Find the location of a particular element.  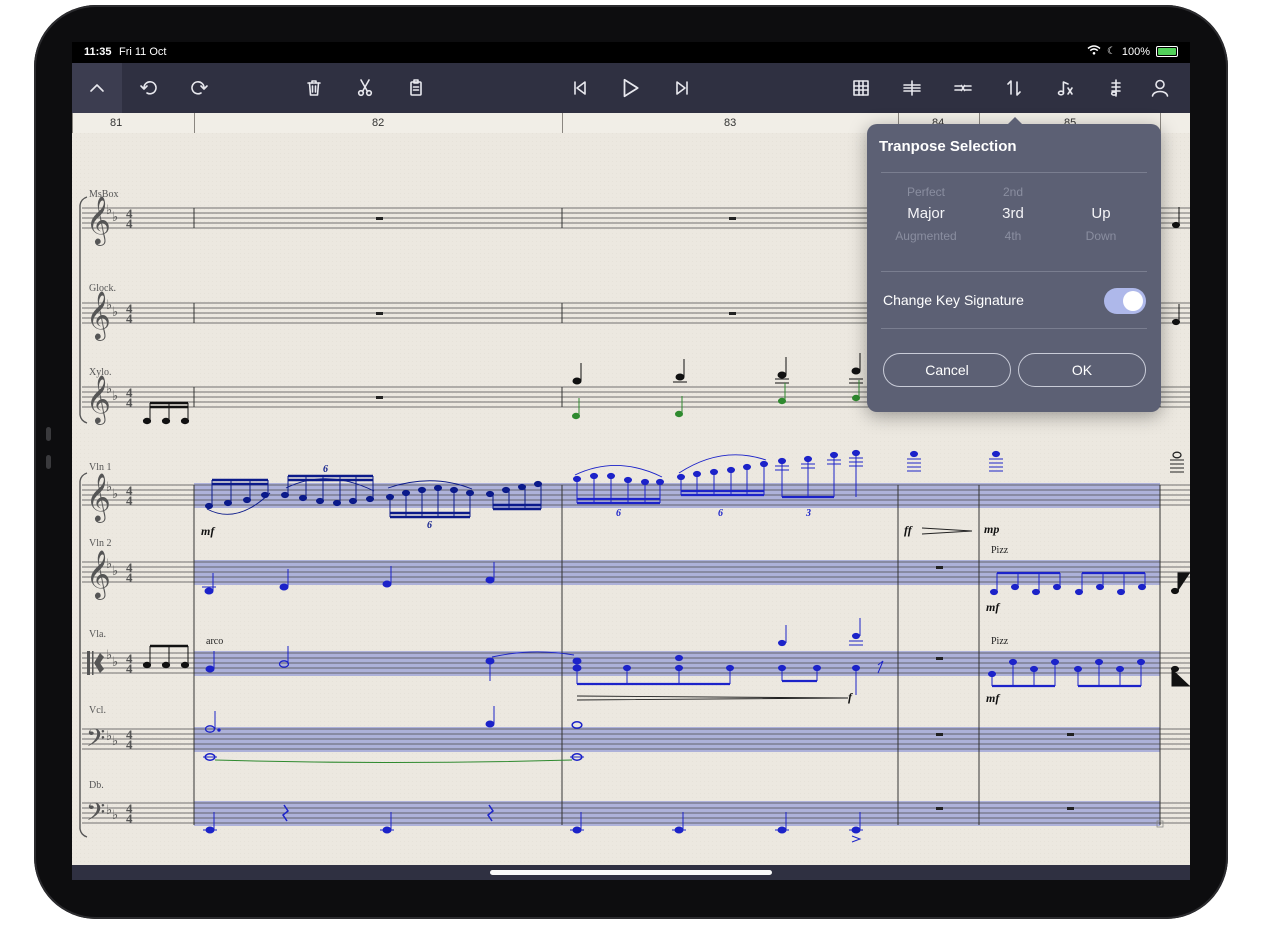

delete-button is located at coordinates (314, 88).